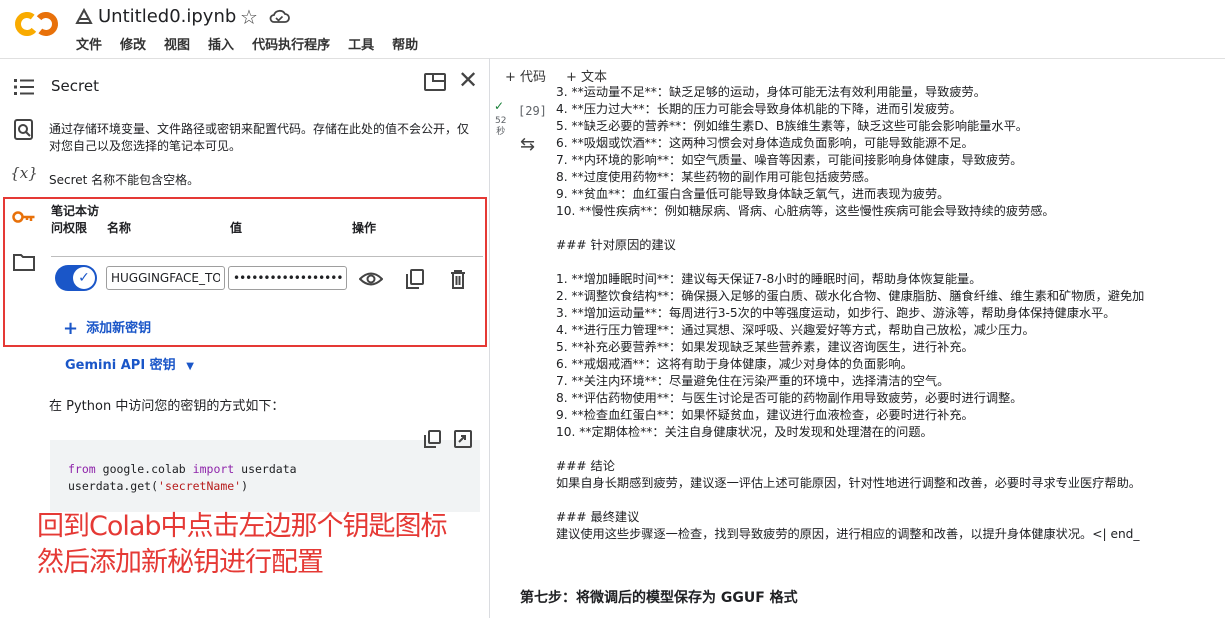  I want to click on plus-icon: +, so click(71, 328).